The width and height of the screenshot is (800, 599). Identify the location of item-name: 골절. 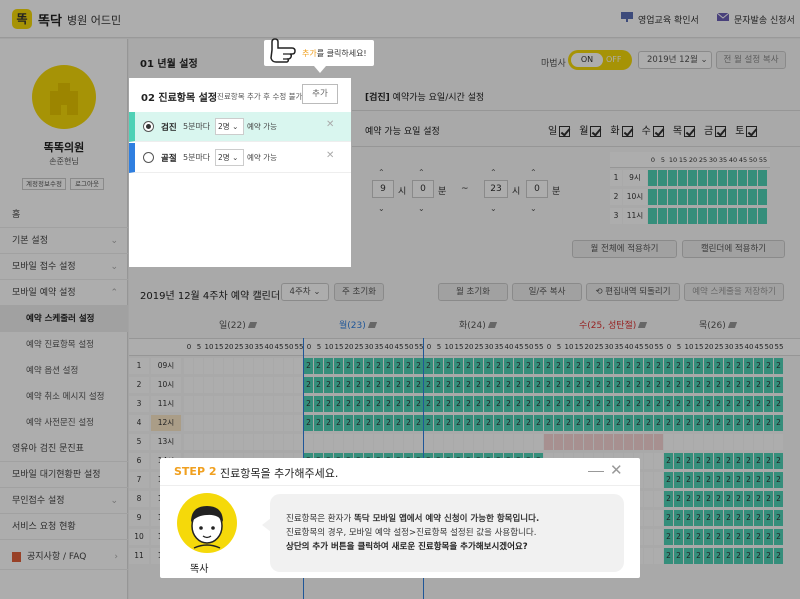
(169, 159).